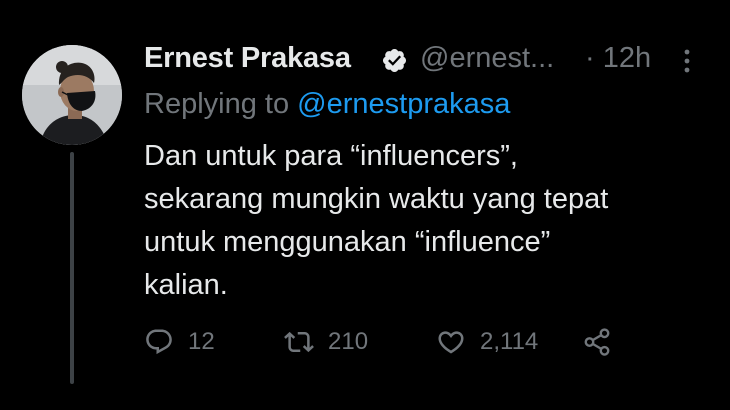 The width and height of the screenshot is (730, 410). I want to click on author-name: Ernest Prakasa, so click(247, 58).